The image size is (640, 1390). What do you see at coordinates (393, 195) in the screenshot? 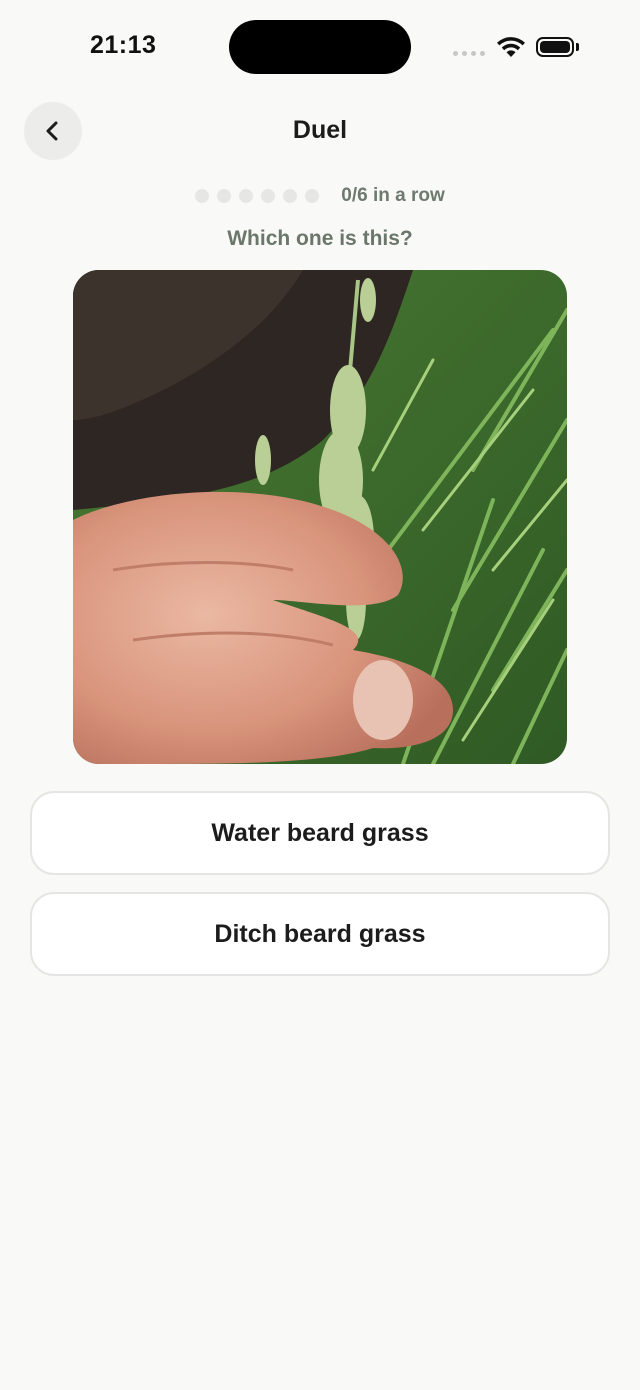
I see `streak-count: 0/6 in a row` at bounding box center [393, 195].